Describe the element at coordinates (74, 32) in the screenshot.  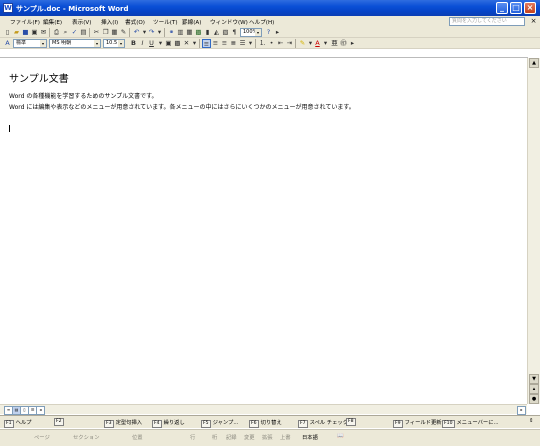
I see `spelling-icon: ✓` at that location.